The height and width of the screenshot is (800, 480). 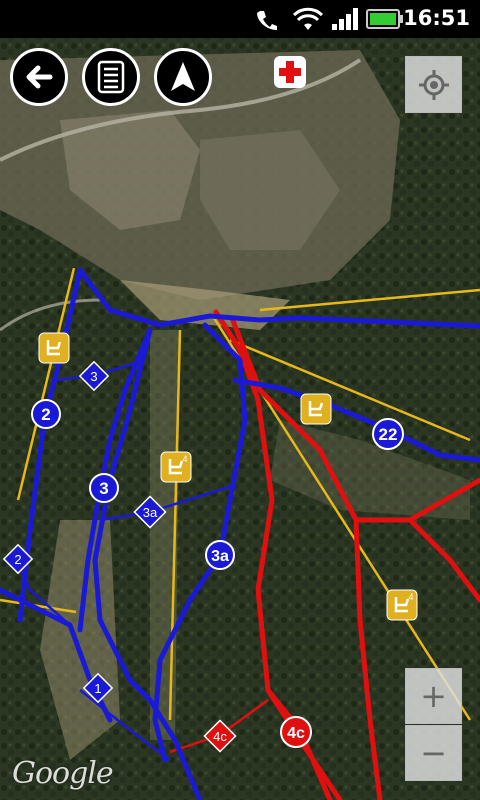 I want to click on zoom-out-label: −, so click(x=433, y=753).